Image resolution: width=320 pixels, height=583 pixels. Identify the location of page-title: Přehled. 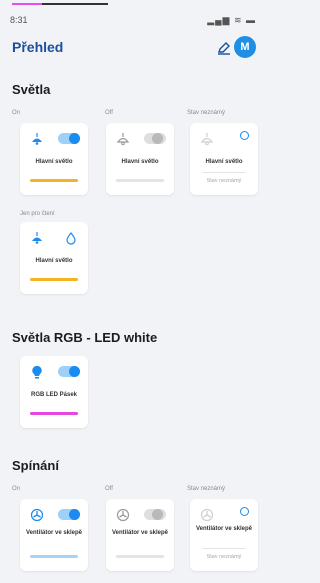
(38, 47).